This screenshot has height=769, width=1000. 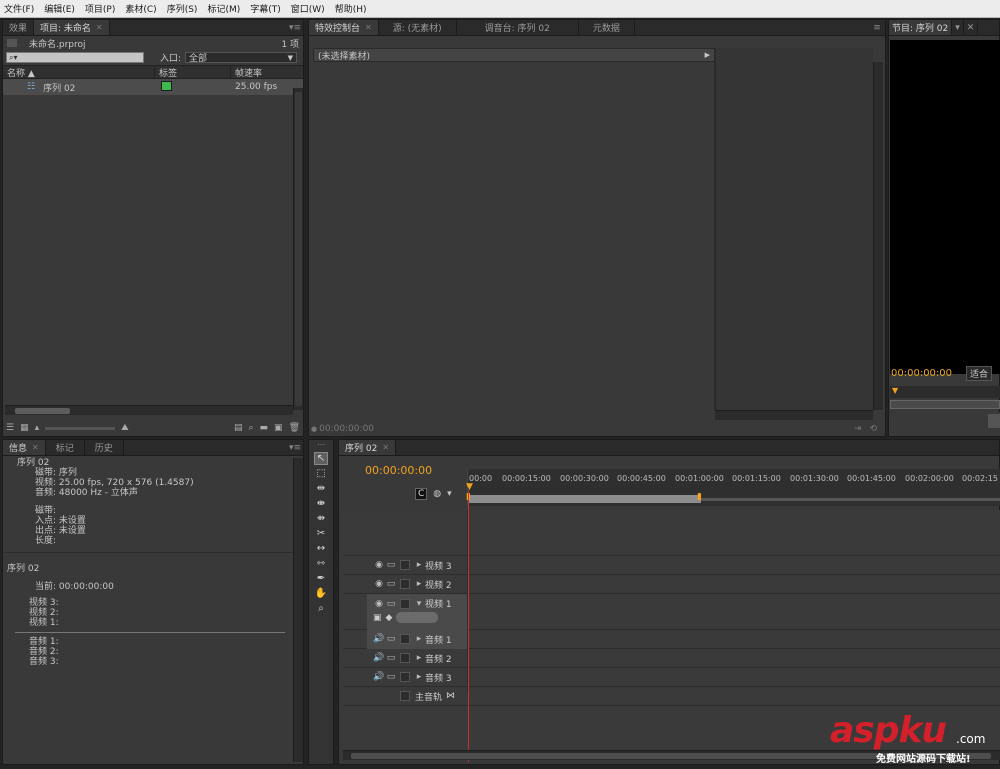 What do you see at coordinates (419, 604) in the screenshot?
I see `expand-down-icon: ▾` at bounding box center [419, 604].